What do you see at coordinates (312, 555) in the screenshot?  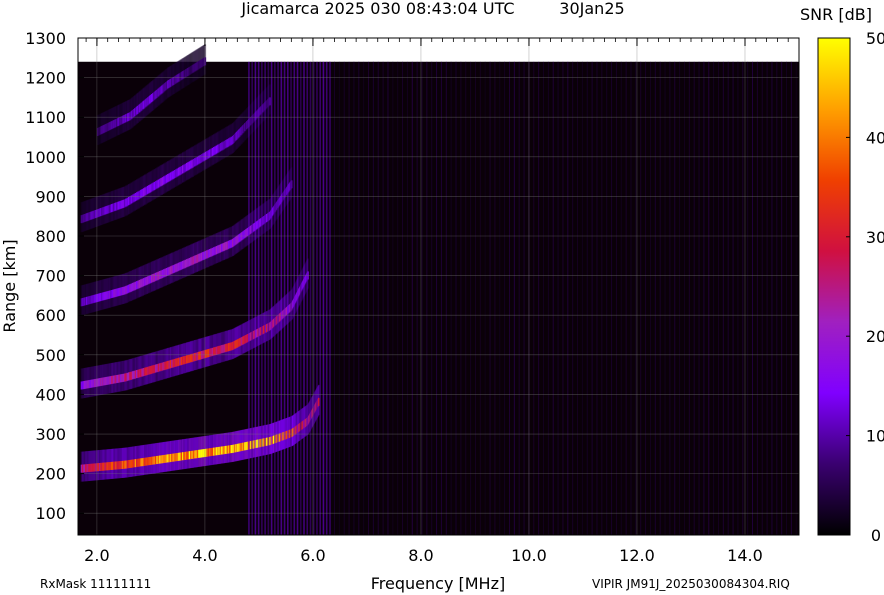 I see `x-tick-label: 6.0` at bounding box center [312, 555].